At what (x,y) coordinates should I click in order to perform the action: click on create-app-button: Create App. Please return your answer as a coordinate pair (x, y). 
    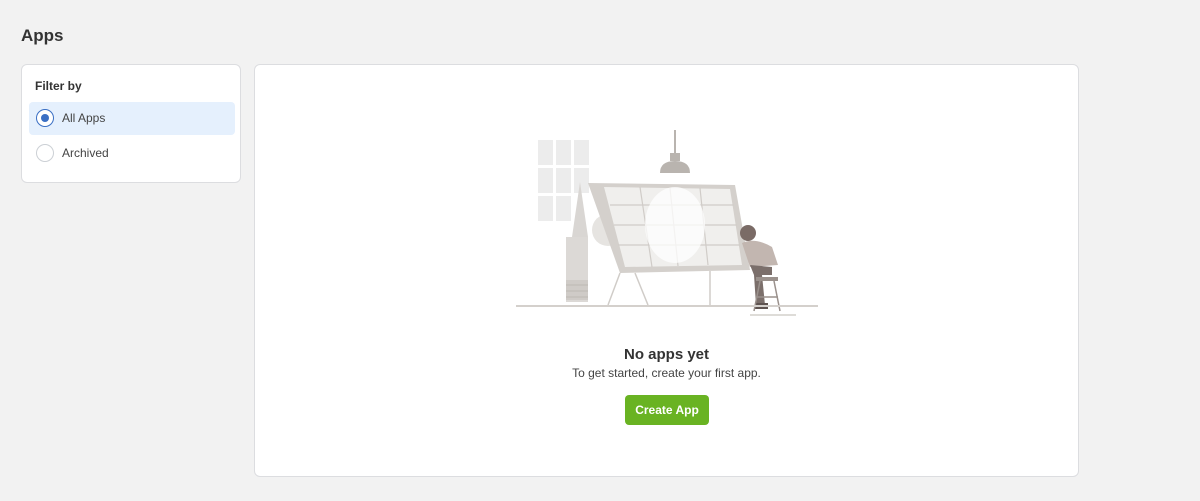
    Looking at the image, I should click on (667, 410).